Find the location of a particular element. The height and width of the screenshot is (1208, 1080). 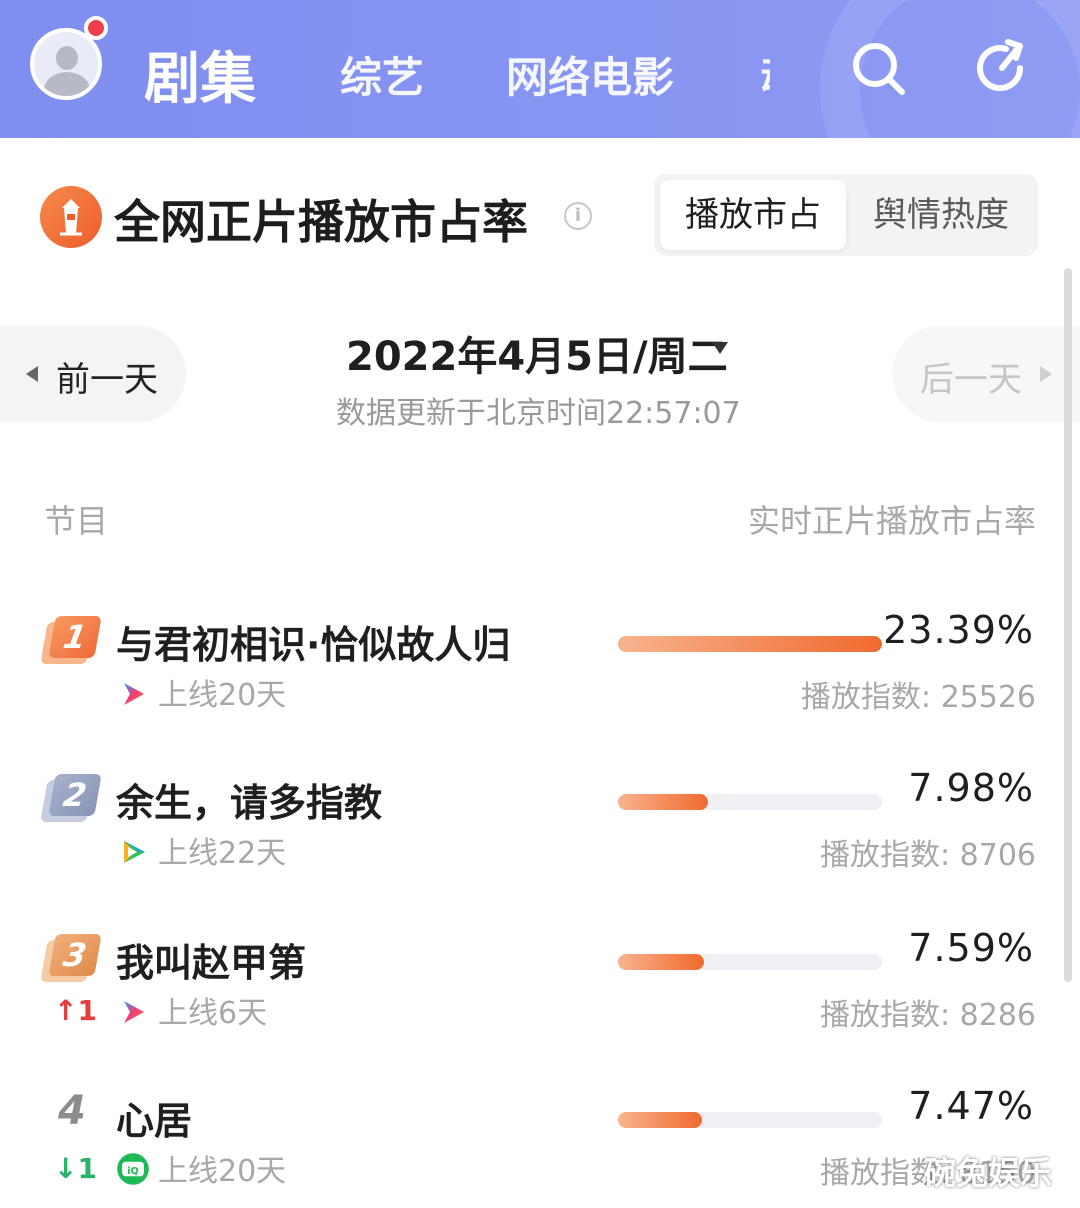

program-title: 心居 is located at coordinates (154, 1121).